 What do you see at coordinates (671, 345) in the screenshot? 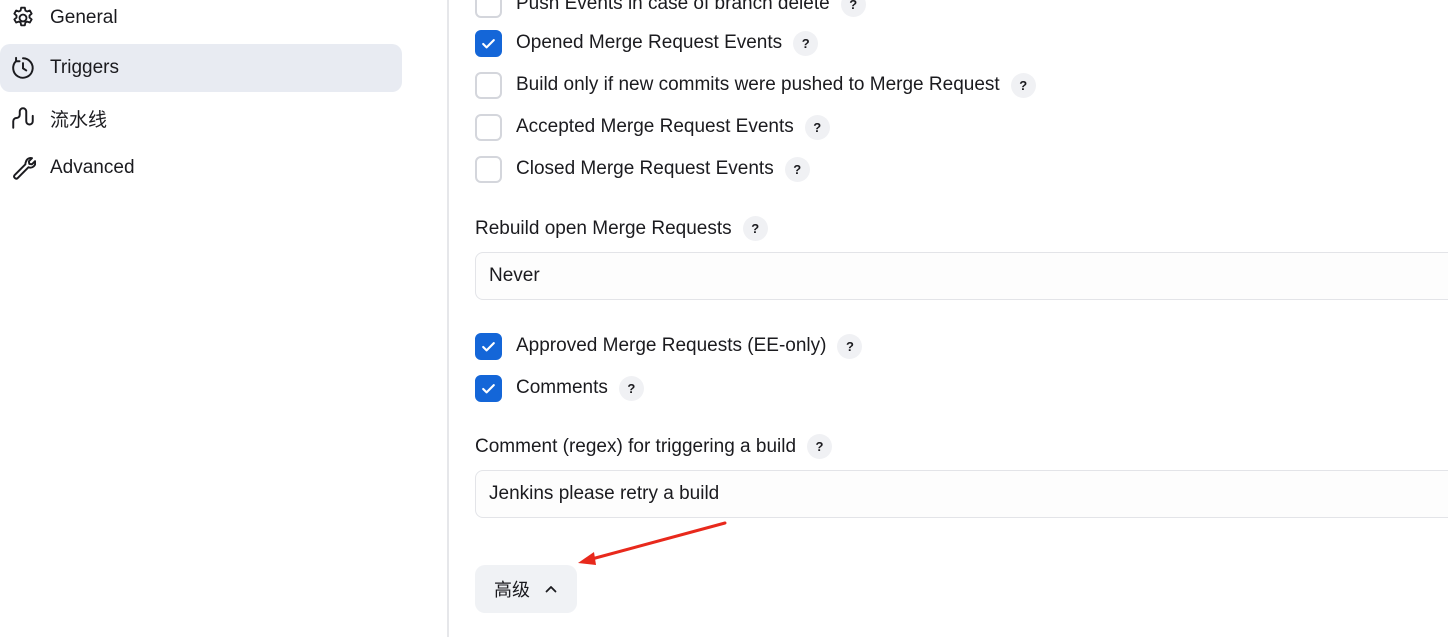
I see `option-label: Approved Merge Requests (EE-only)` at bounding box center [671, 345].